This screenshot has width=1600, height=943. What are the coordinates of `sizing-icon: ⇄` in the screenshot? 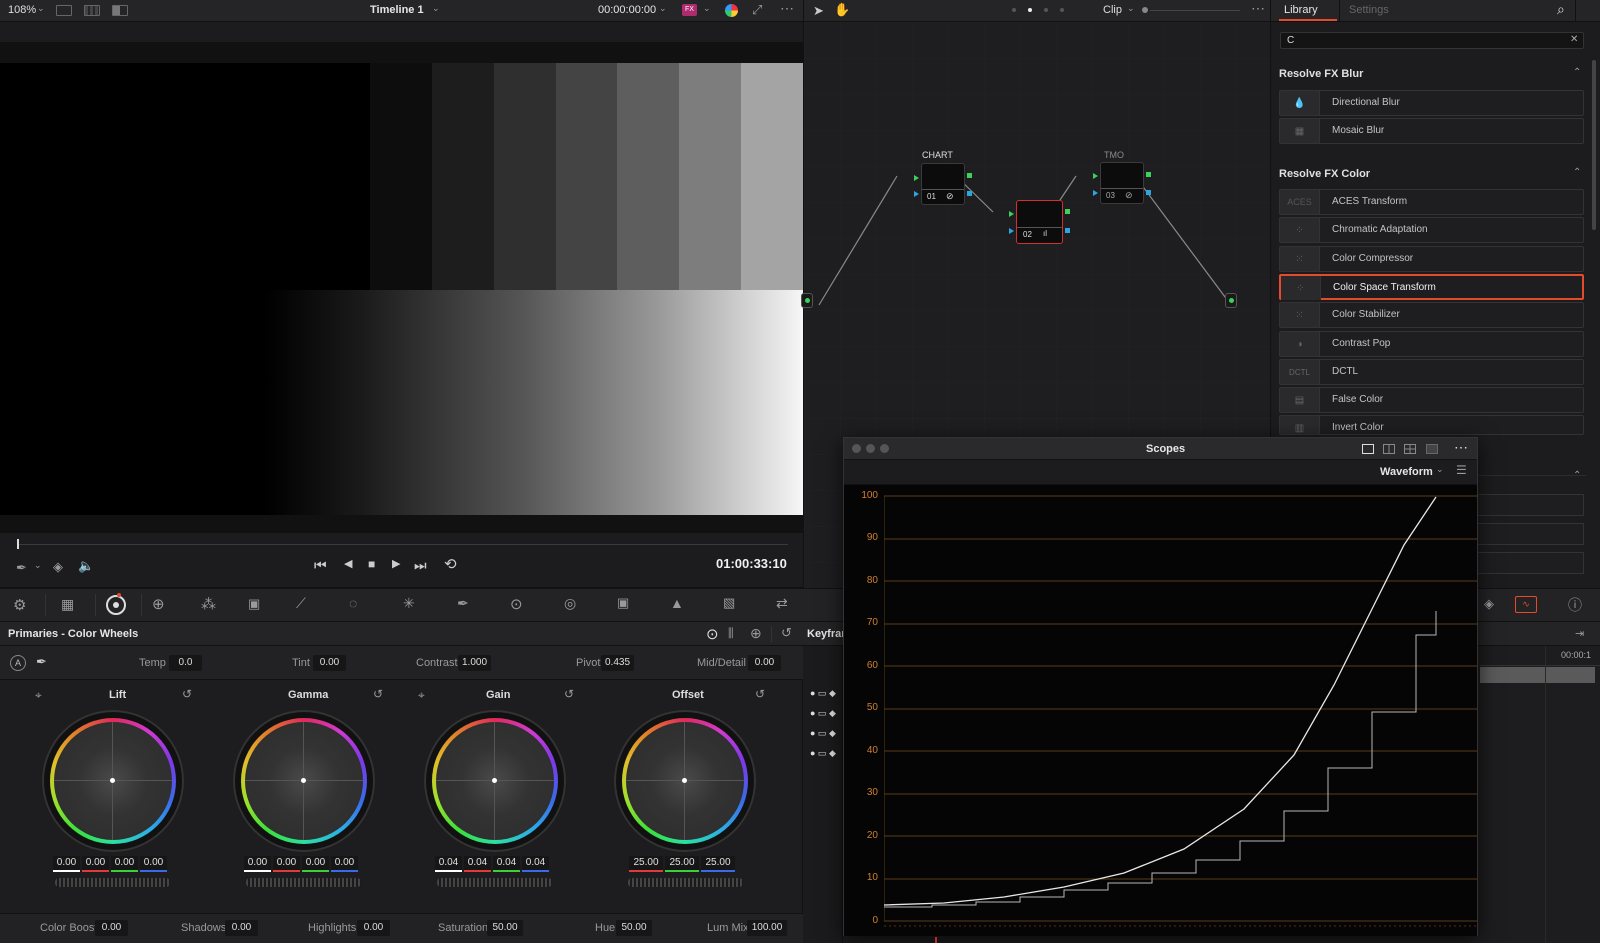 It's located at (782, 603).